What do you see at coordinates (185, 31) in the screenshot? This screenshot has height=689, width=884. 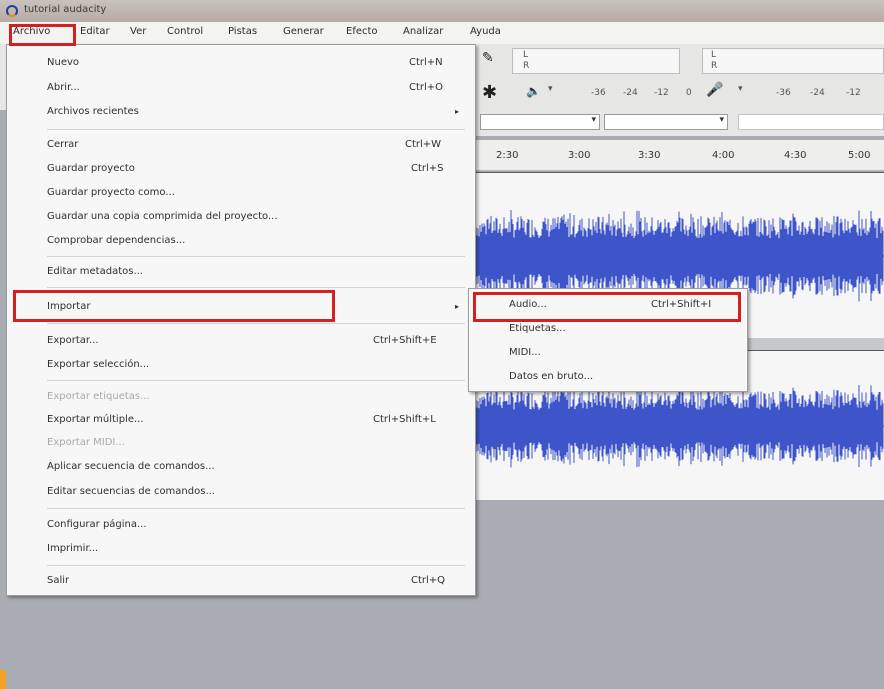 I see `menu-control: Control` at bounding box center [185, 31].